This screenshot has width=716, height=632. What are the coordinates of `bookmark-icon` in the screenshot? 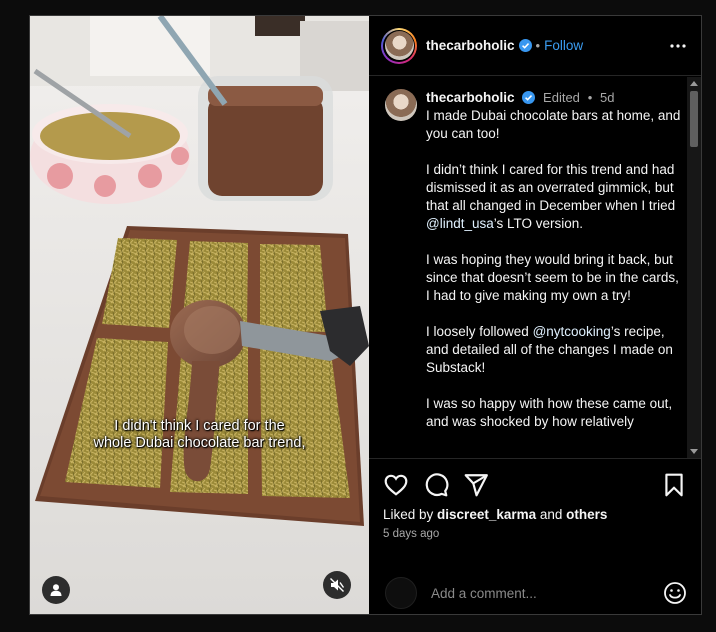 It's located at (674, 485).